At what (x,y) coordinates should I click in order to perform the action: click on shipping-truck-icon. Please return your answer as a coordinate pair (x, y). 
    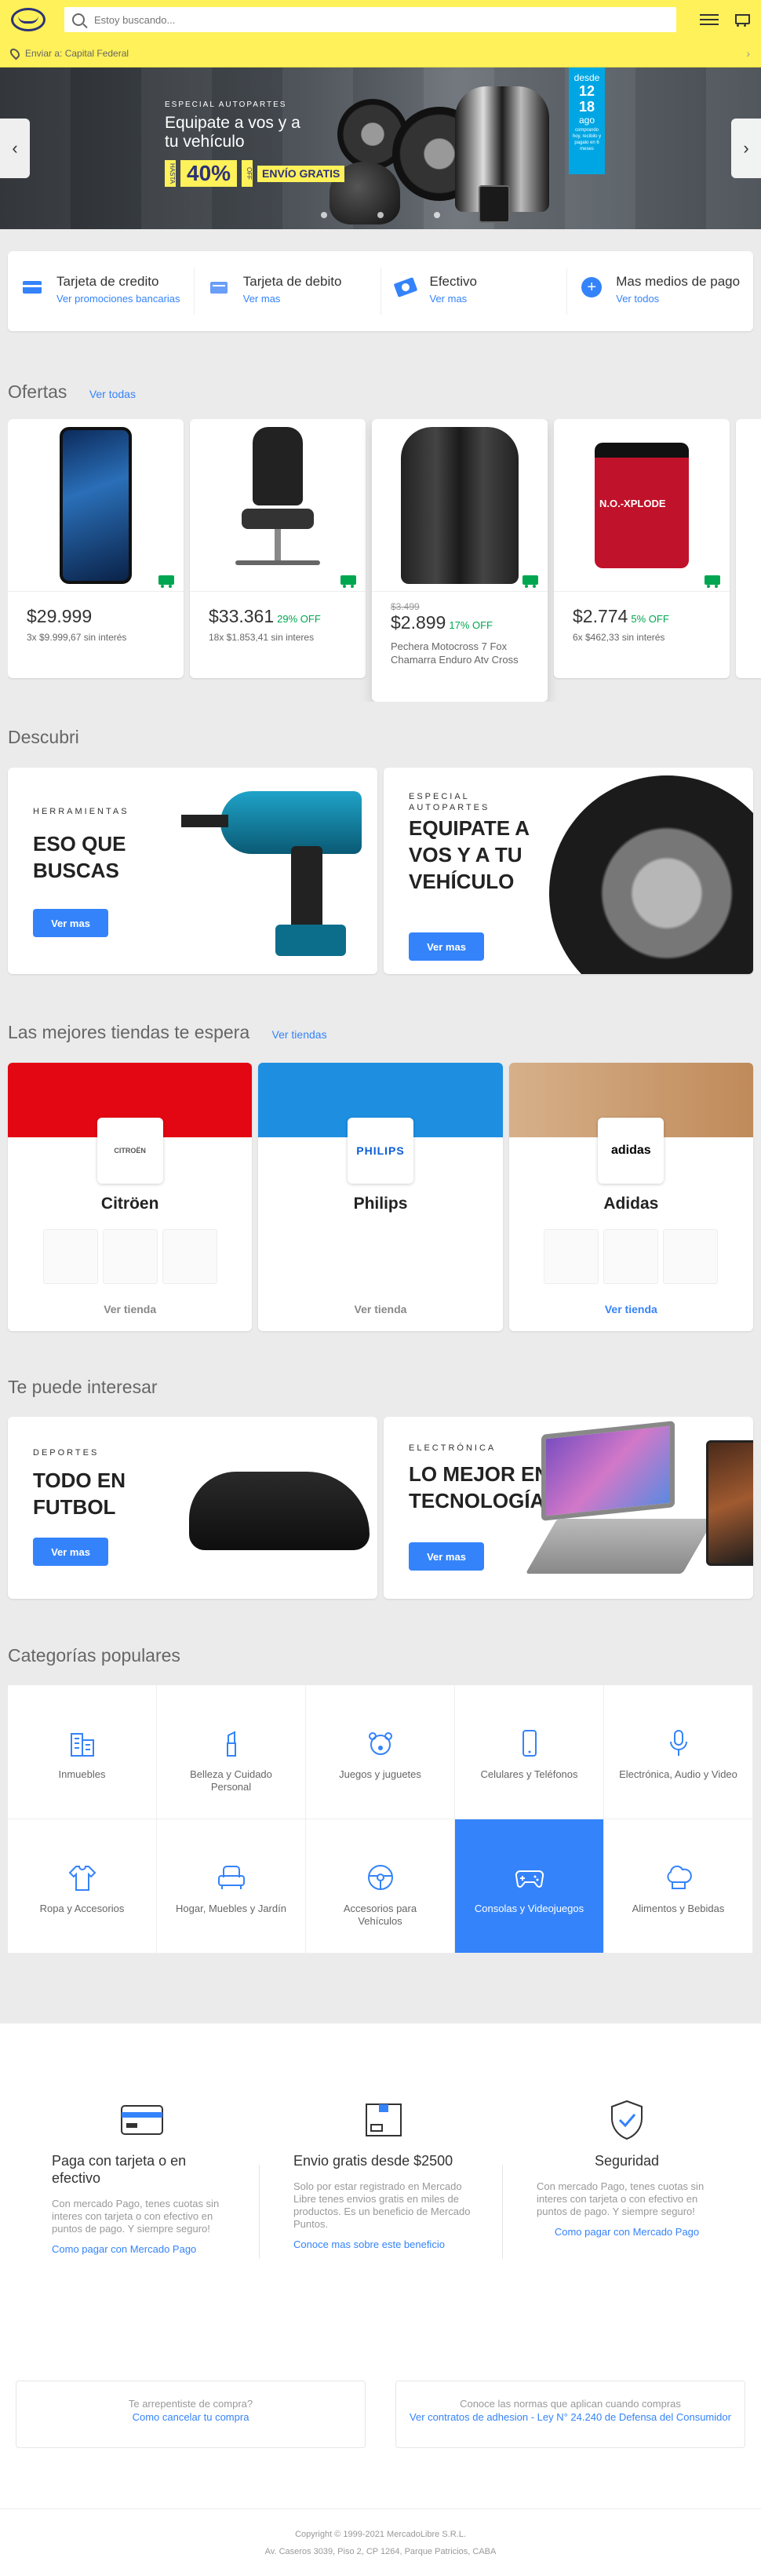
    Looking at the image, I should click on (712, 581).